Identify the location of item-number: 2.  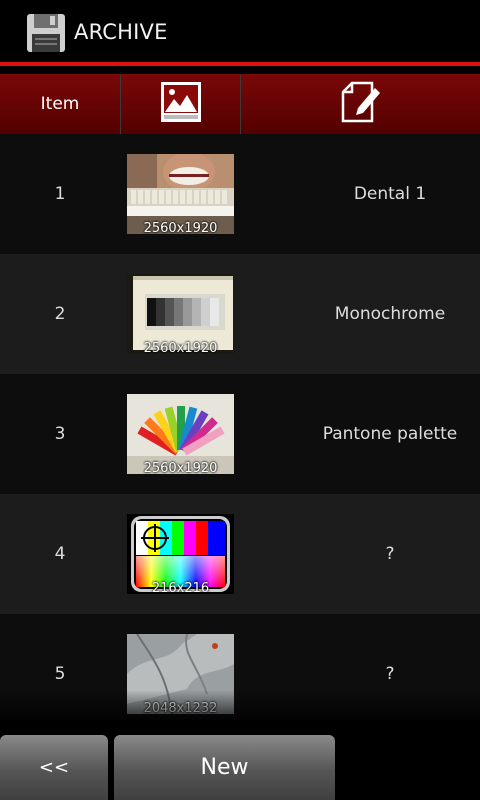
(60, 314).